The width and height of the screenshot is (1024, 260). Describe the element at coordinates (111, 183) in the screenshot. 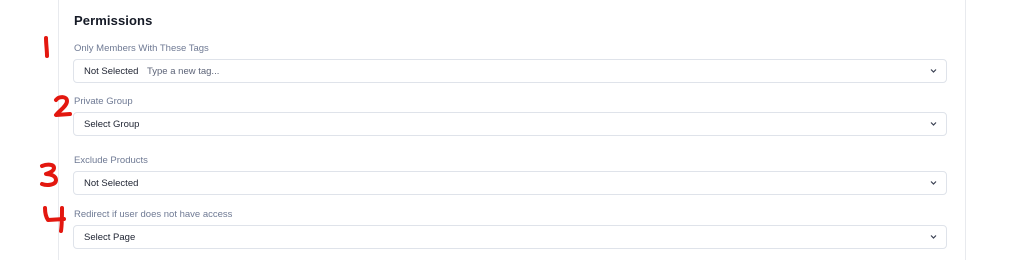

I see `exclude-products-value: Not Selected` at that location.